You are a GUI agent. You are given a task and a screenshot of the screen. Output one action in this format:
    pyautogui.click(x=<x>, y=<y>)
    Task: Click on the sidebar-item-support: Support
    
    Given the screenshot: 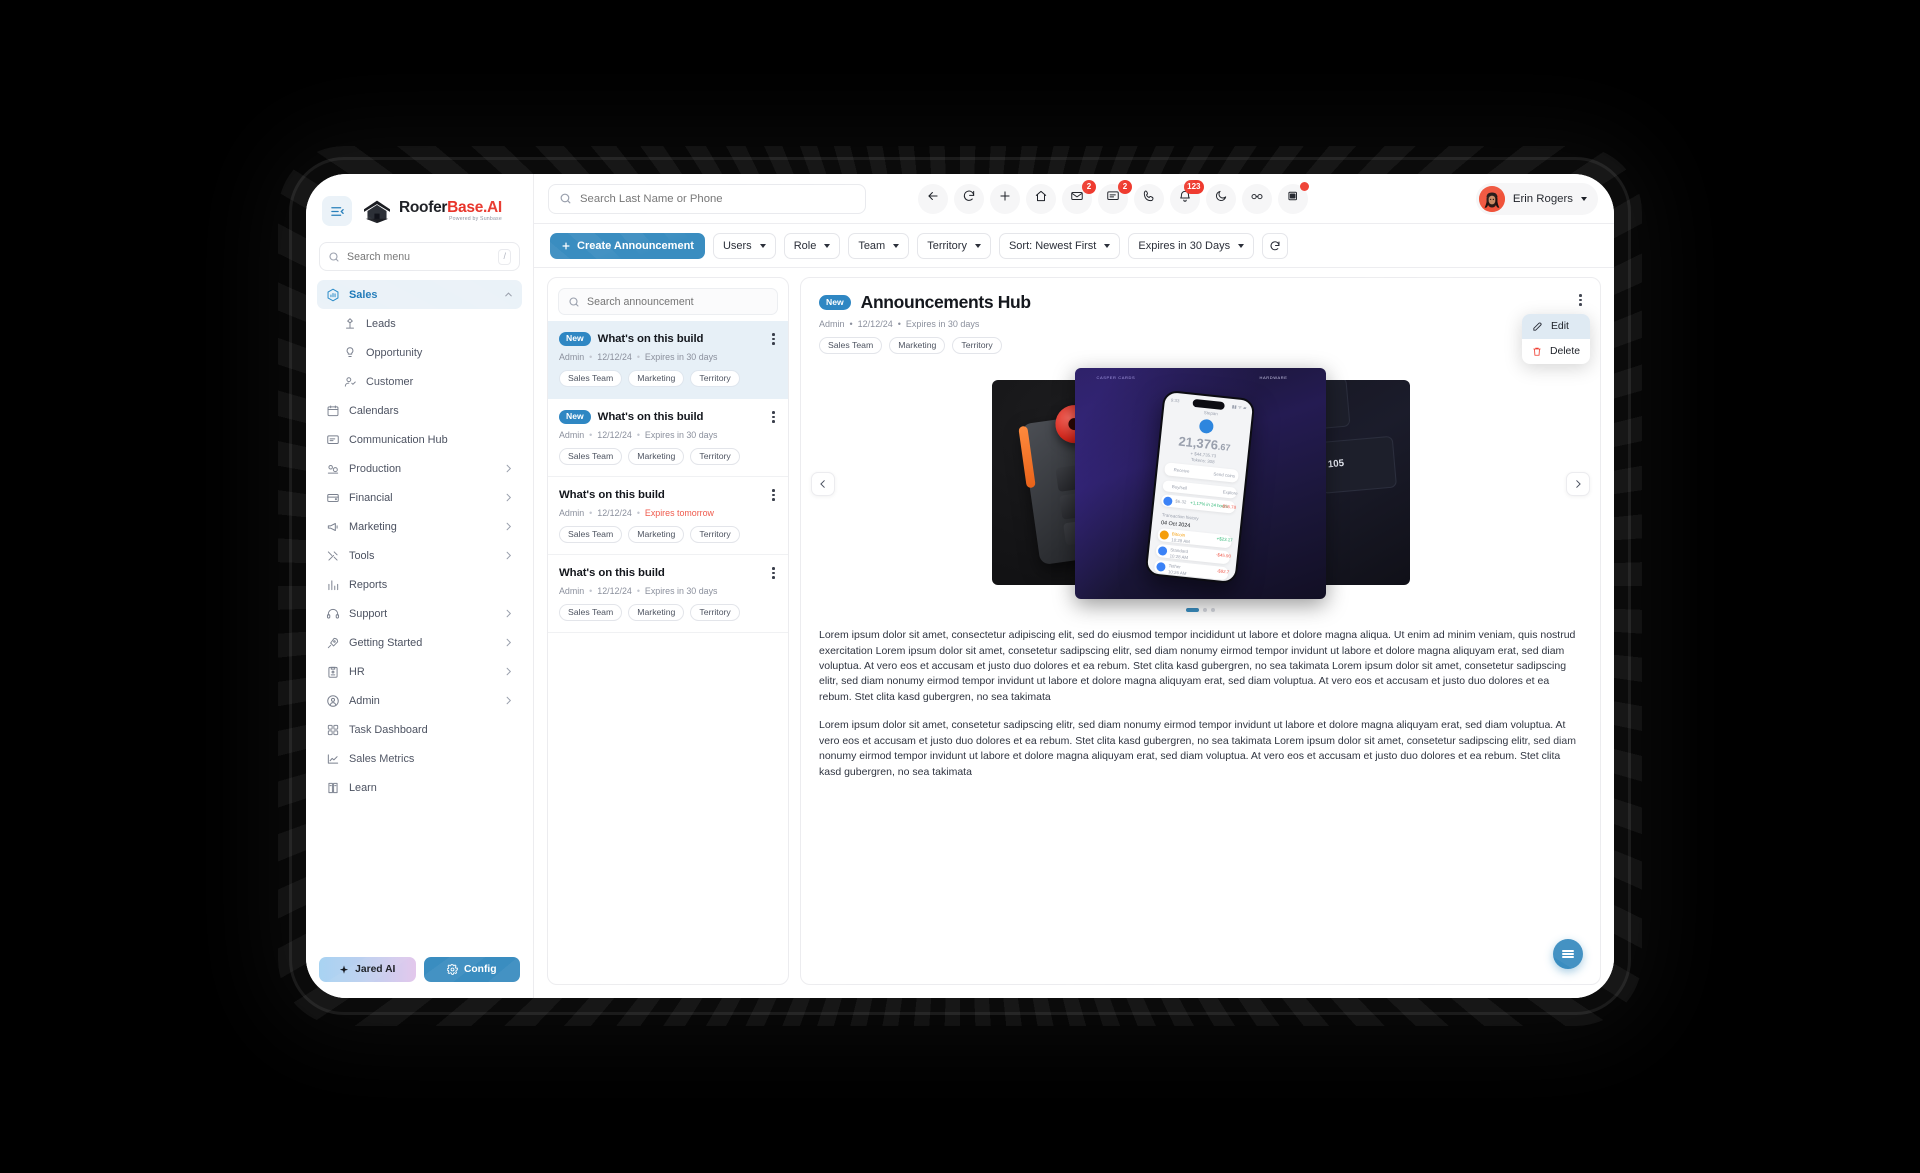 What is the action you would take?
    pyautogui.click(x=419, y=613)
    